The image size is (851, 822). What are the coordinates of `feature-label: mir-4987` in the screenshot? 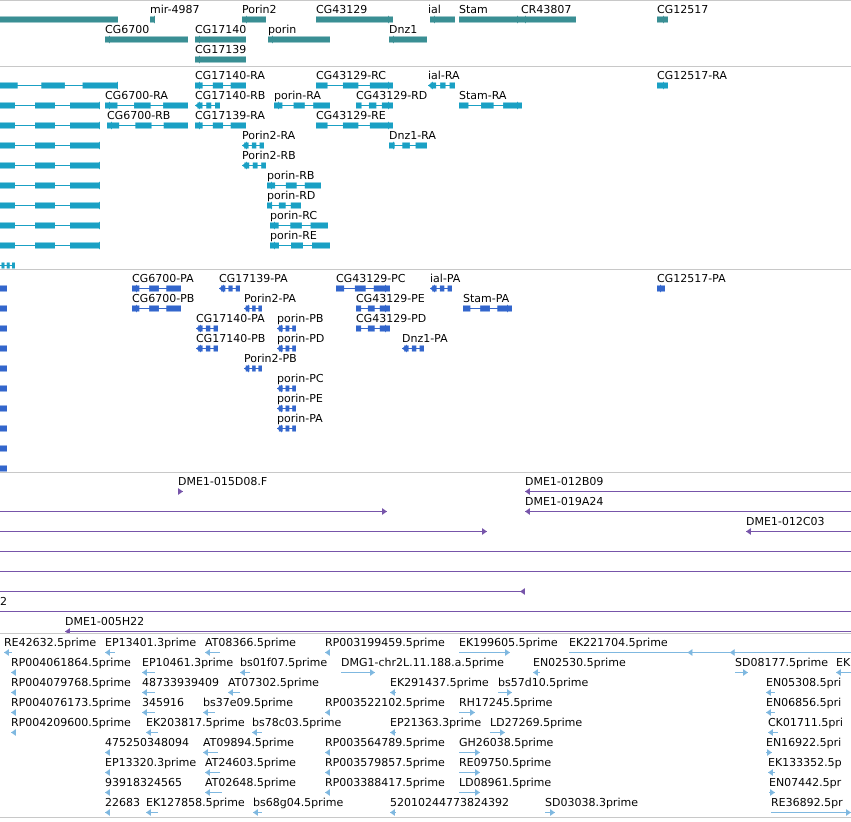 It's located at (175, 9).